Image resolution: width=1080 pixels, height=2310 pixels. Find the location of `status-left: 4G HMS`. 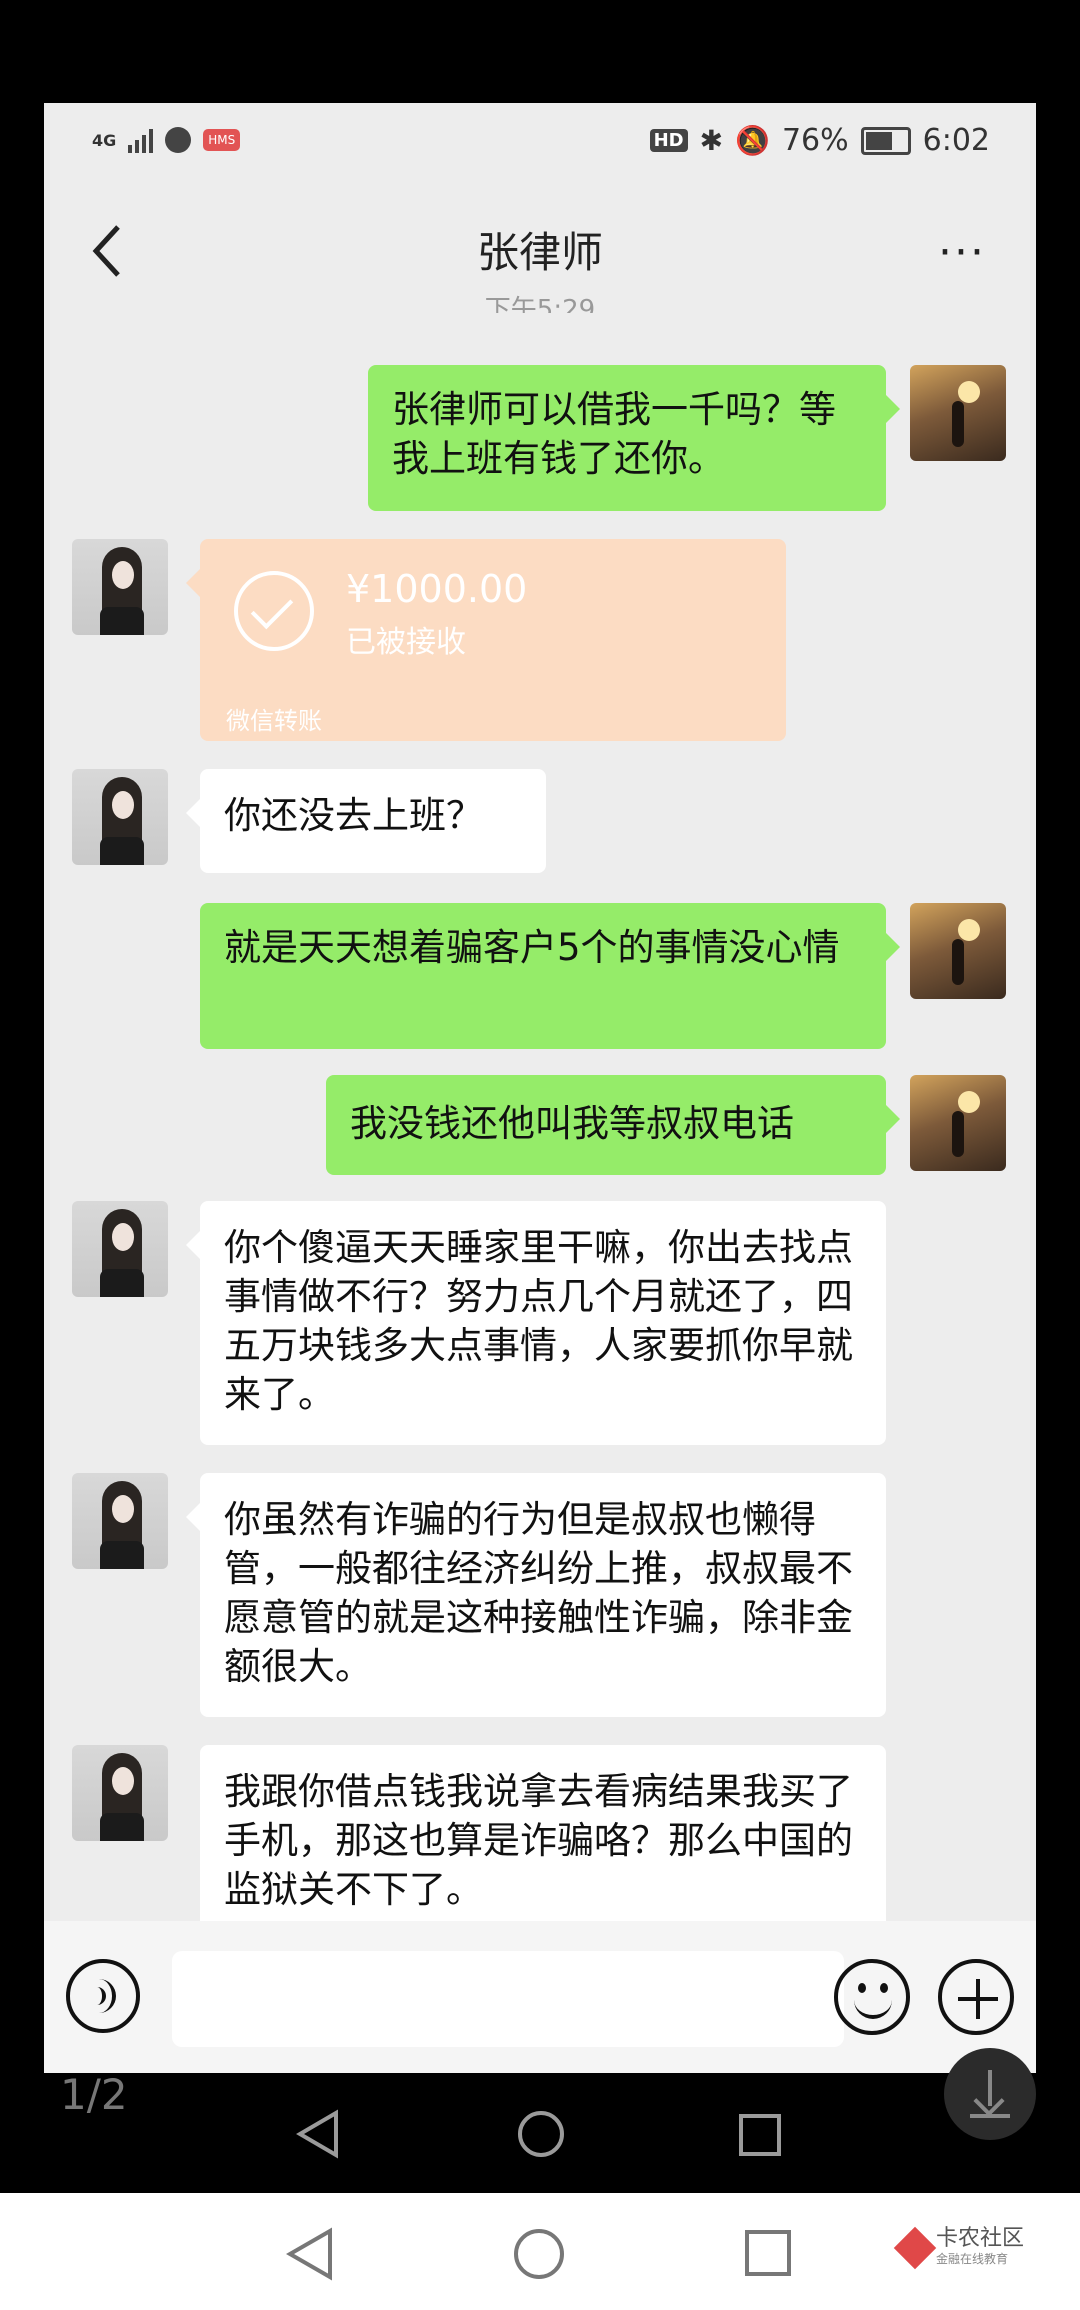

status-left: 4G HMS is located at coordinates (166, 140).